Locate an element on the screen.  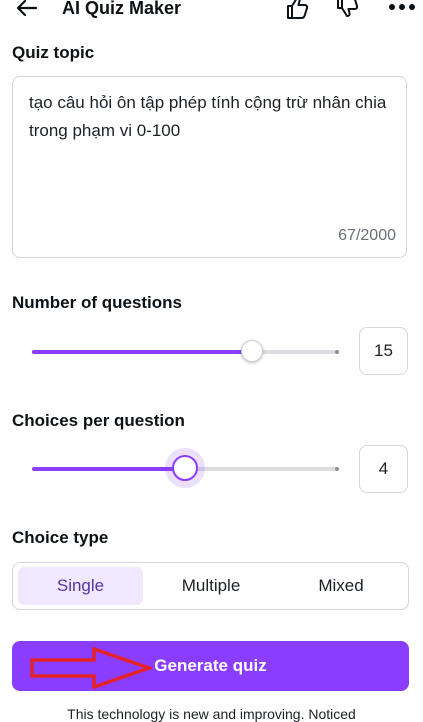
arrow-left-icon is located at coordinates (27, 8).